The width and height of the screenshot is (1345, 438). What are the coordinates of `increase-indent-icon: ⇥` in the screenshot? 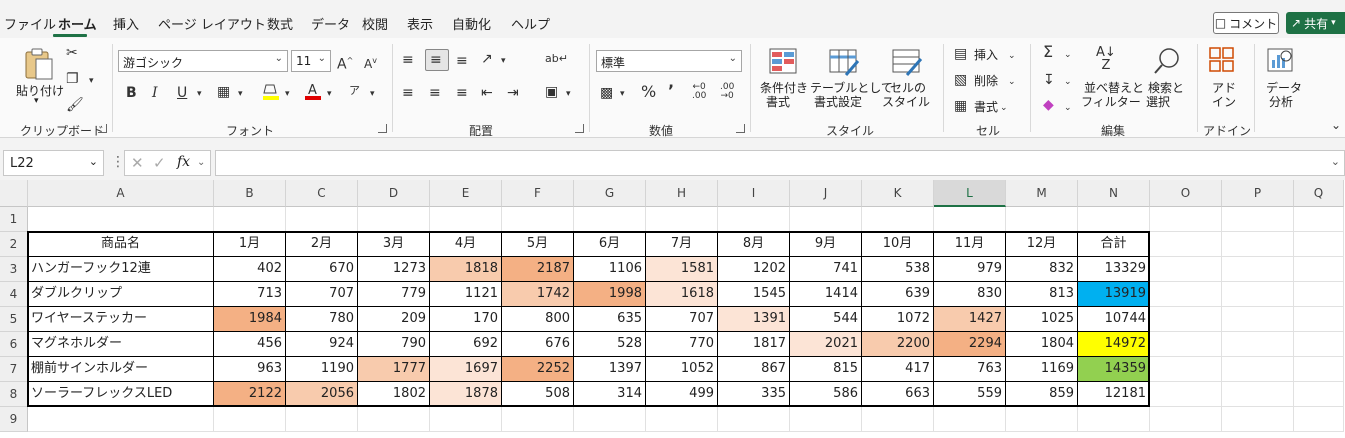 It's located at (513, 93).